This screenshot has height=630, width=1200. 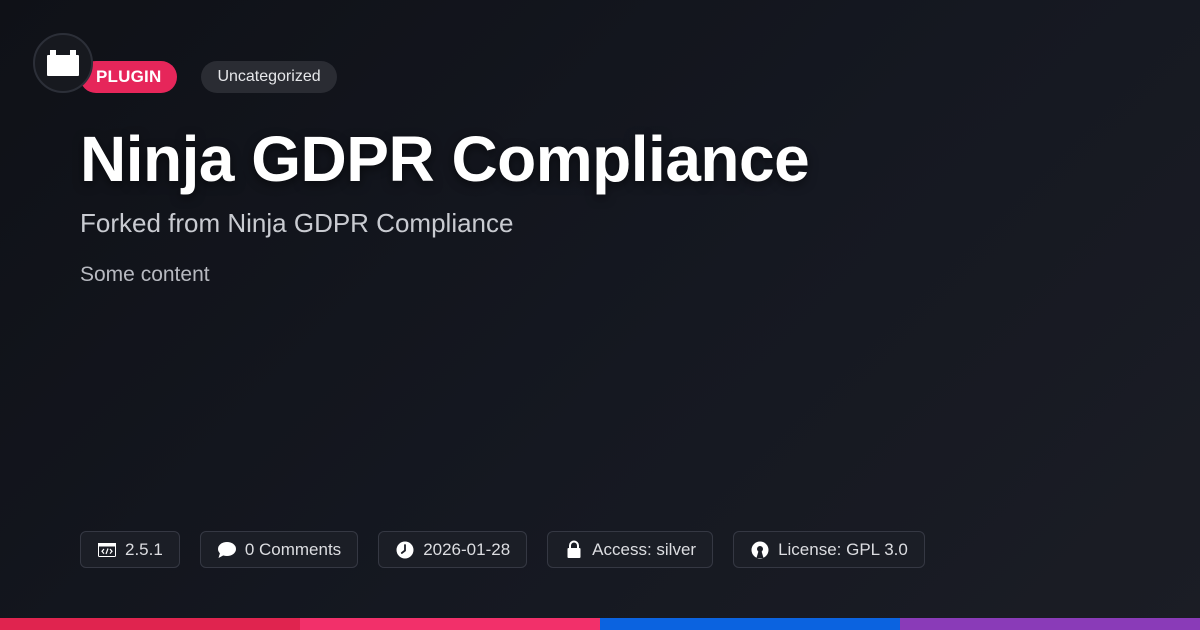 I want to click on access-text: Access: silver, so click(x=644, y=549).